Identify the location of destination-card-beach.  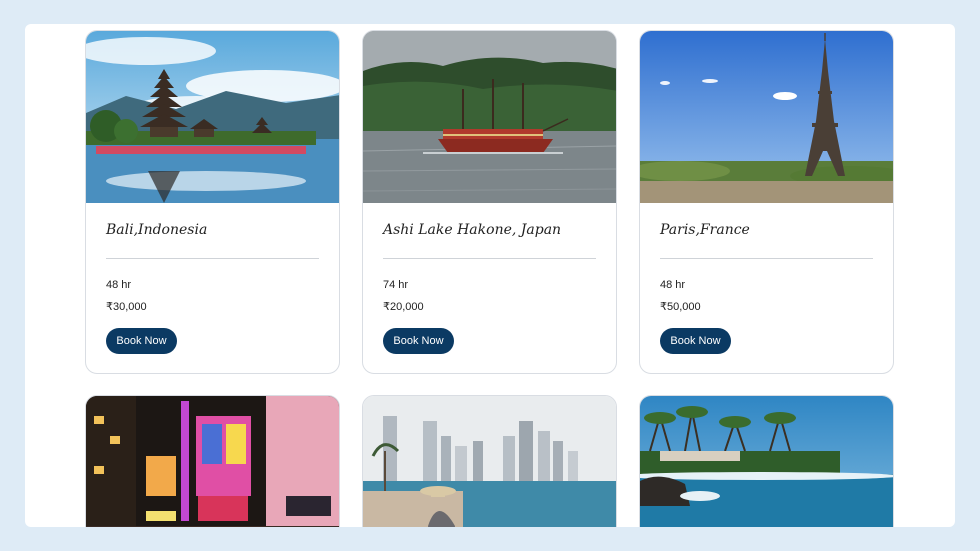
(766, 461).